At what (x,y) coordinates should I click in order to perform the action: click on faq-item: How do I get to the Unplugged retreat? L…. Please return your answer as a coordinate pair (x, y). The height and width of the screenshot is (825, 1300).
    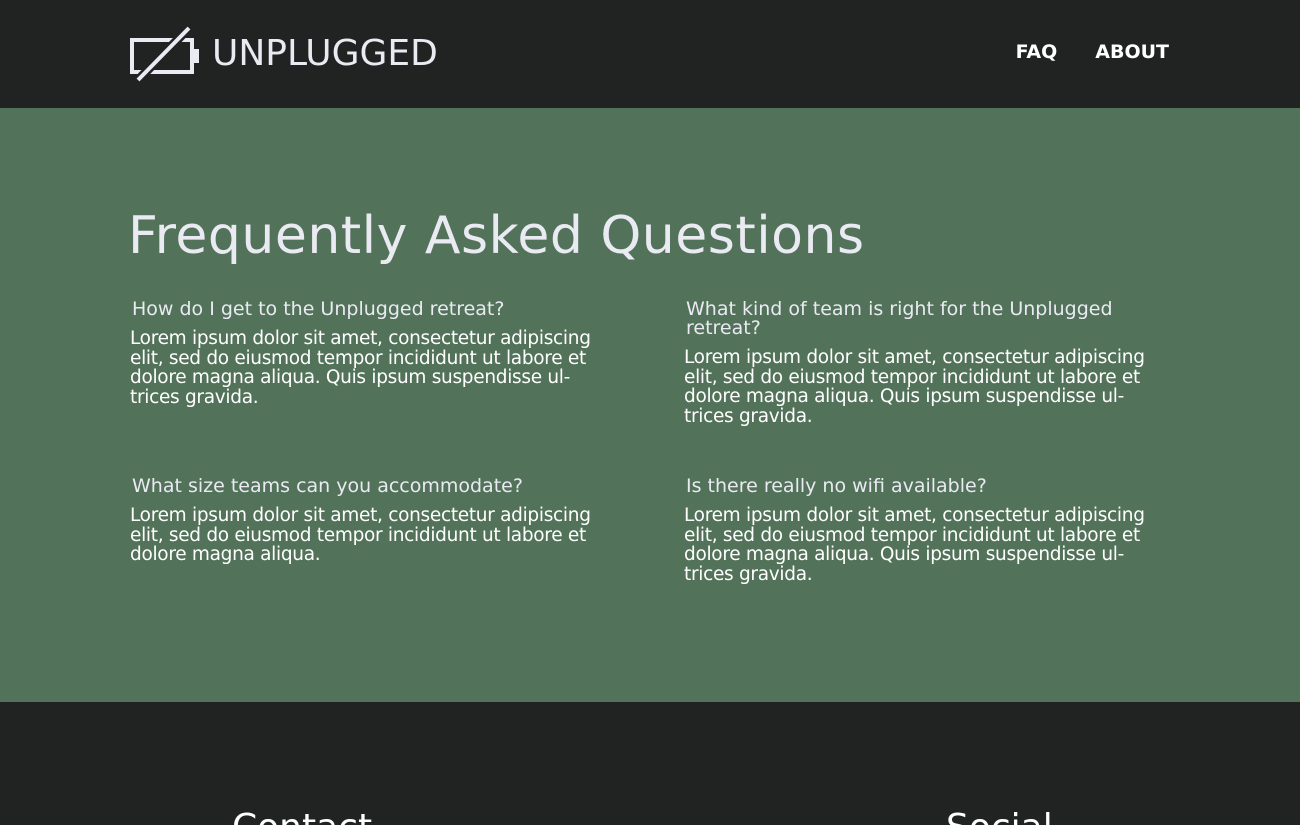
    Looking at the image, I should click on (365, 353).